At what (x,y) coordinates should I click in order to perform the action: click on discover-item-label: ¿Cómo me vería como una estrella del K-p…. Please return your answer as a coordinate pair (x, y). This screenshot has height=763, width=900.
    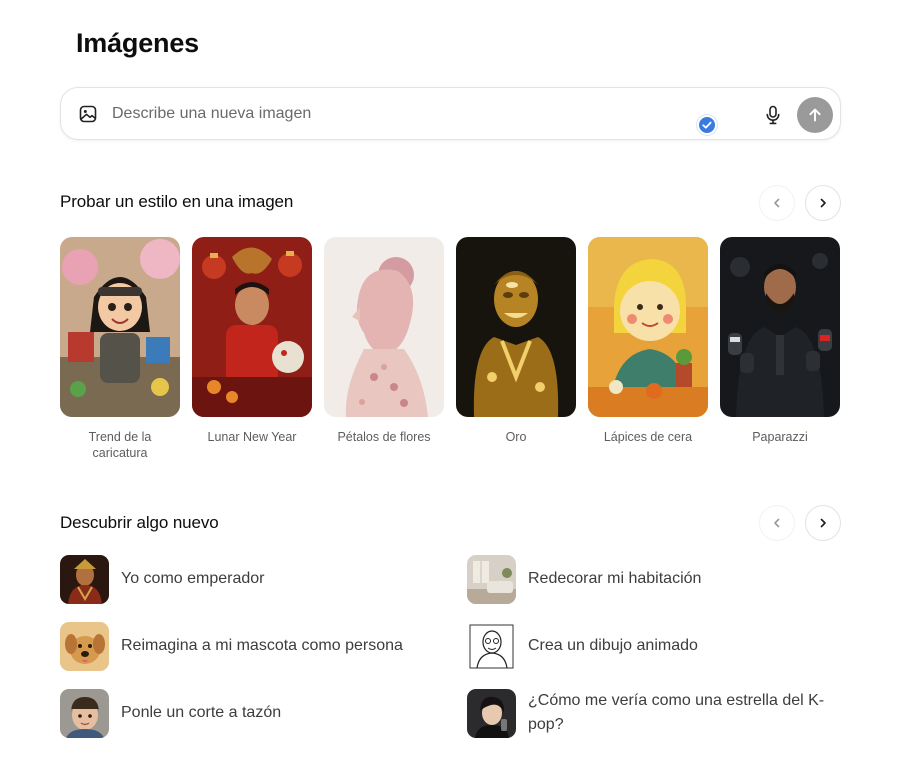
    Looking at the image, I should click on (676, 712).